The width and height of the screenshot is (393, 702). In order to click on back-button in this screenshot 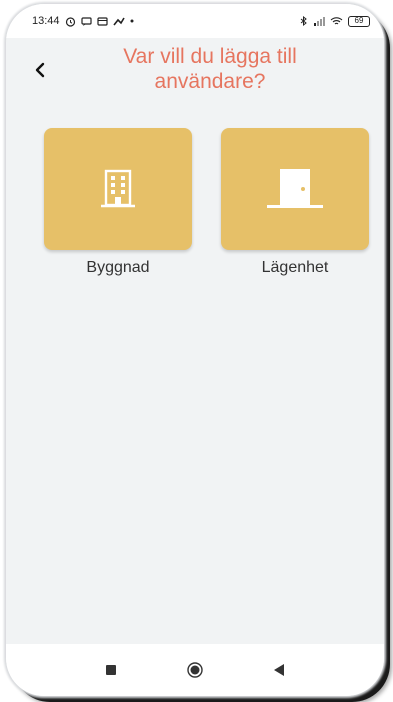, I will do `click(40, 70)`.